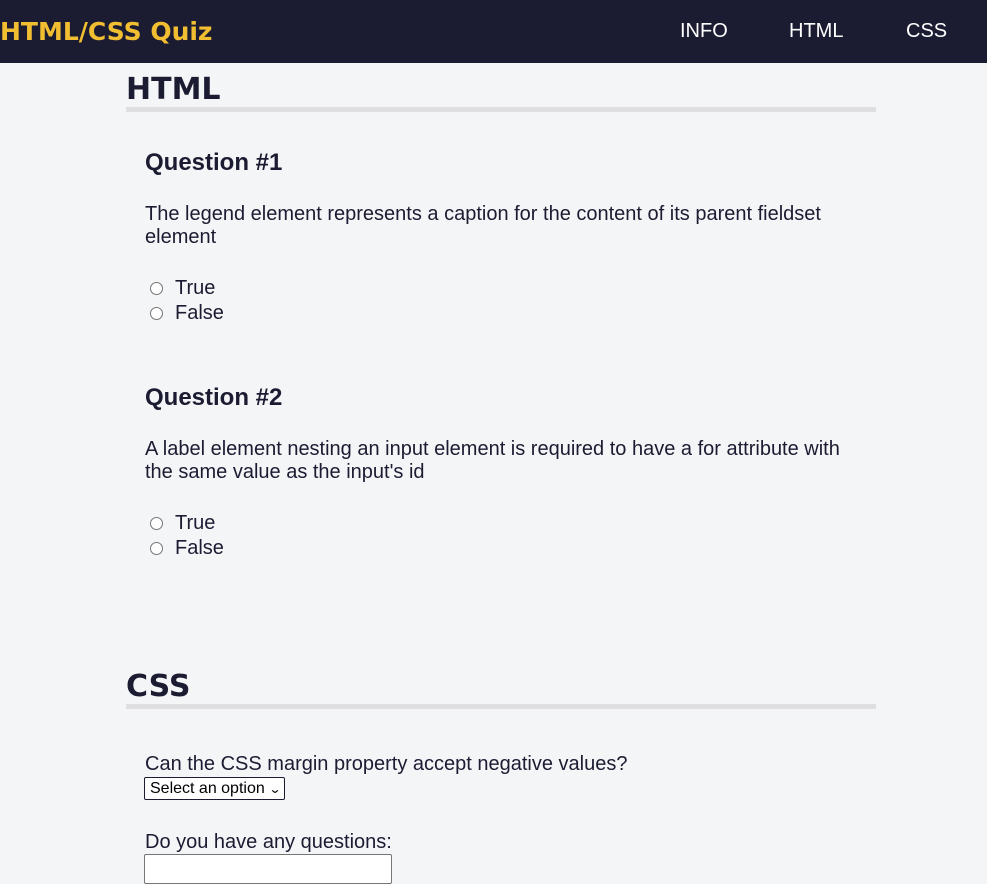 The width and height of the screenshot is (987, 884). What do you see at coordinates (275, 788) in the screenshot?
I see `chevron-down-icon: ⌄` at bounding box center [275, 788].